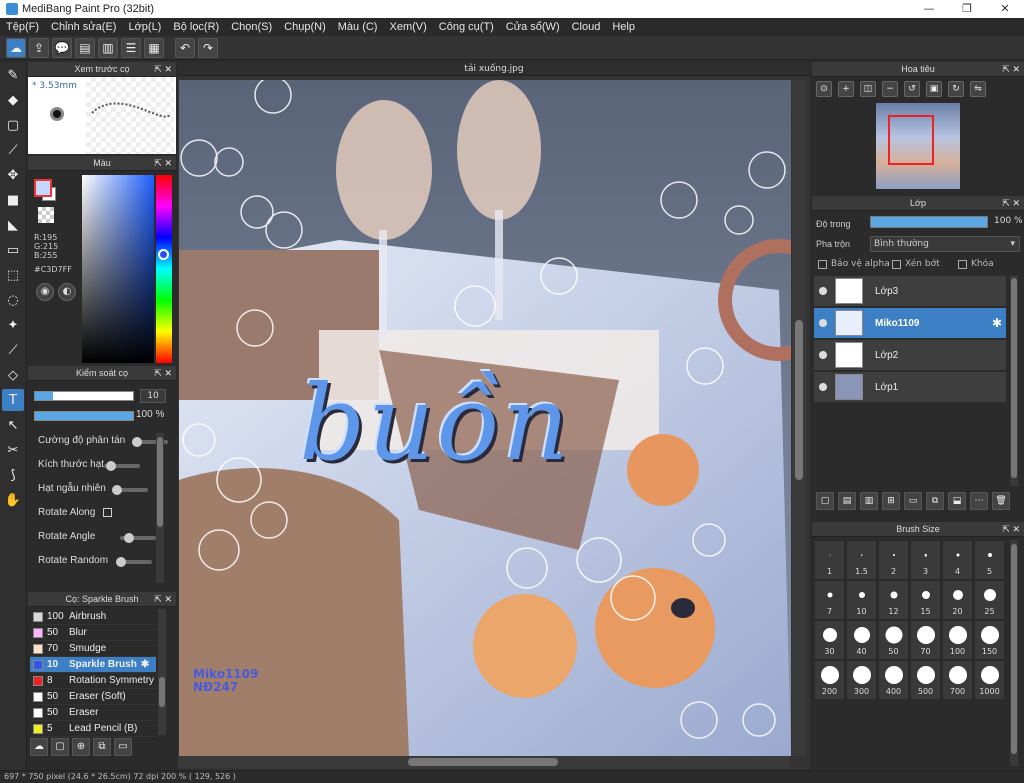 This screenshot has width=1024, height=783. I want to click on brush-size-cell: 700, so click(957, 680).